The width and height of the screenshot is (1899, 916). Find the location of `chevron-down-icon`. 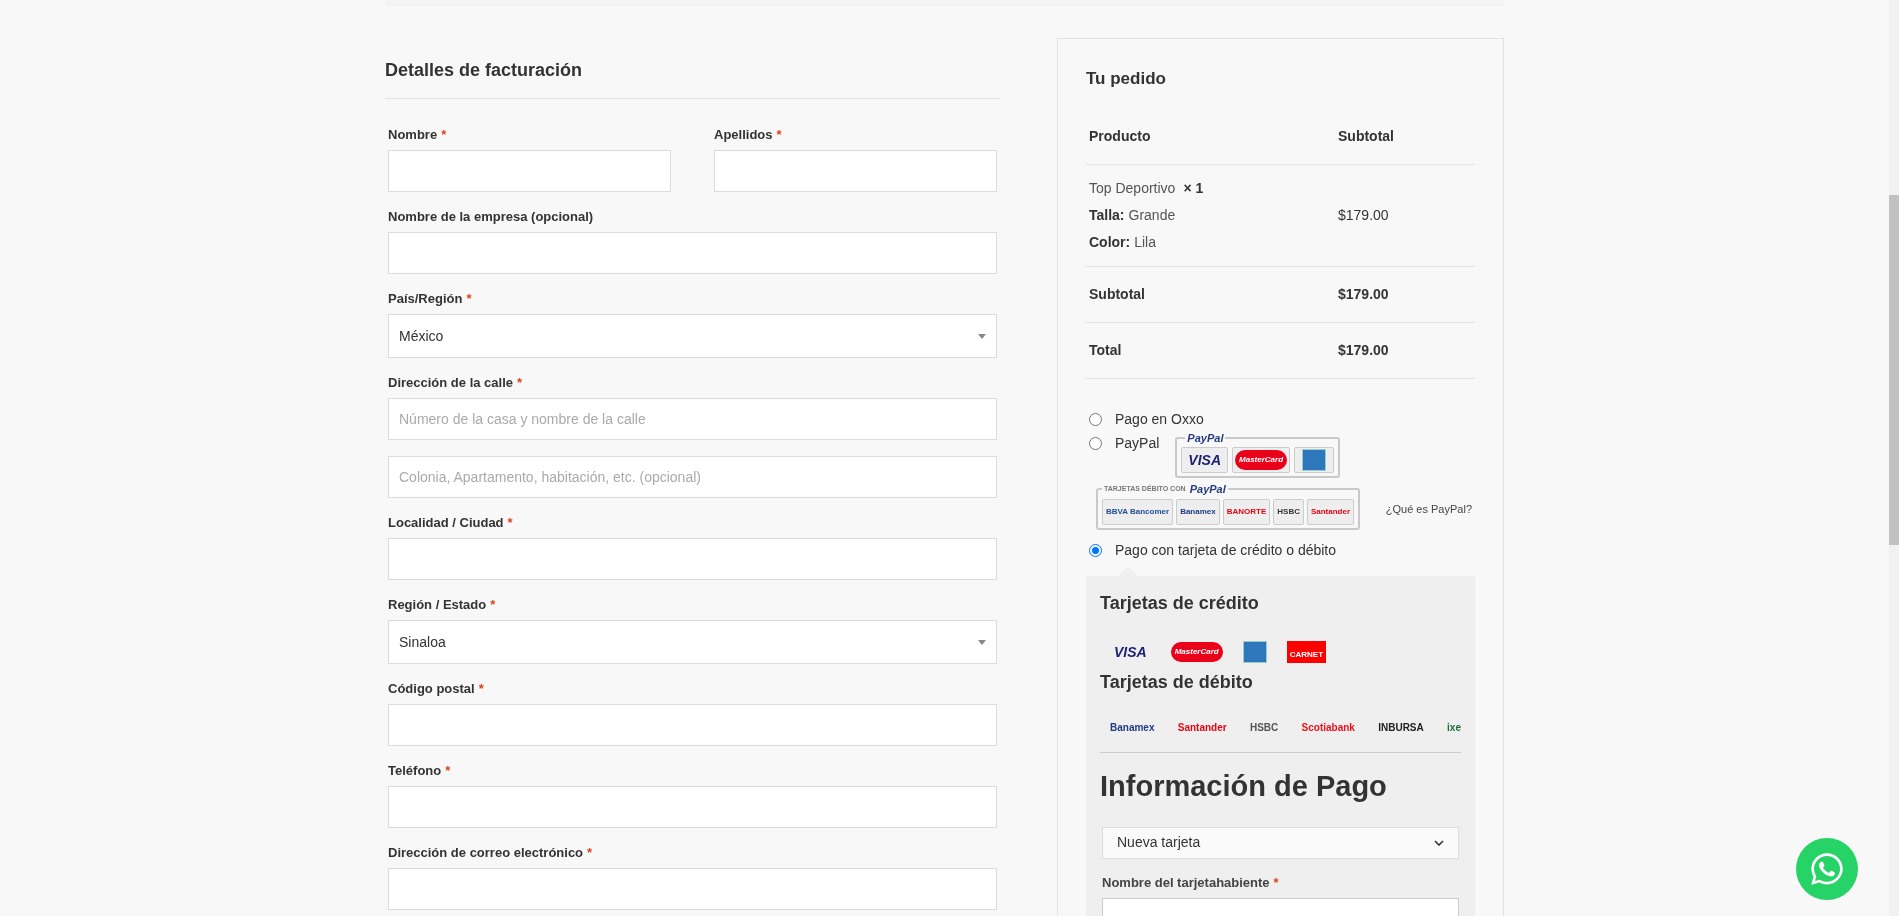

chevron-down-icon is located at coordinates (1439, 842).